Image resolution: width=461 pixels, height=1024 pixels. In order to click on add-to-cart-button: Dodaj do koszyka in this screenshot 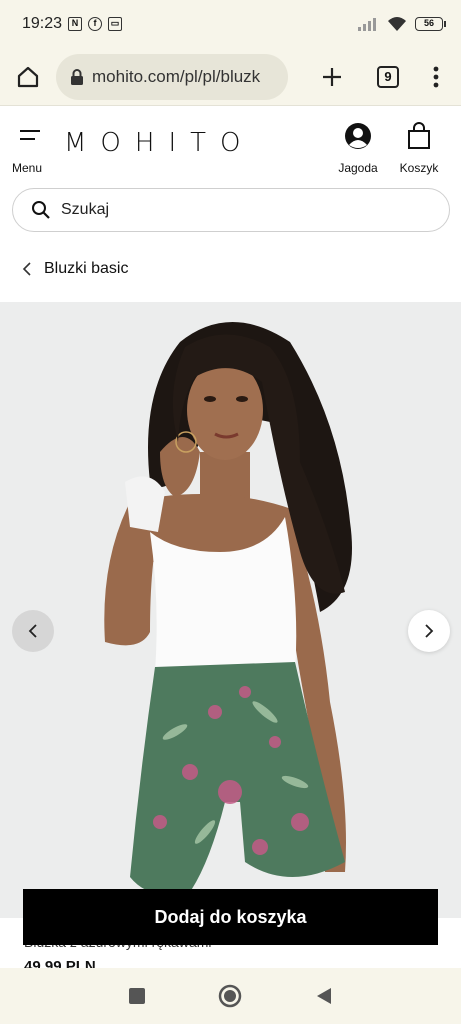, I will do `click(230, 917)`.